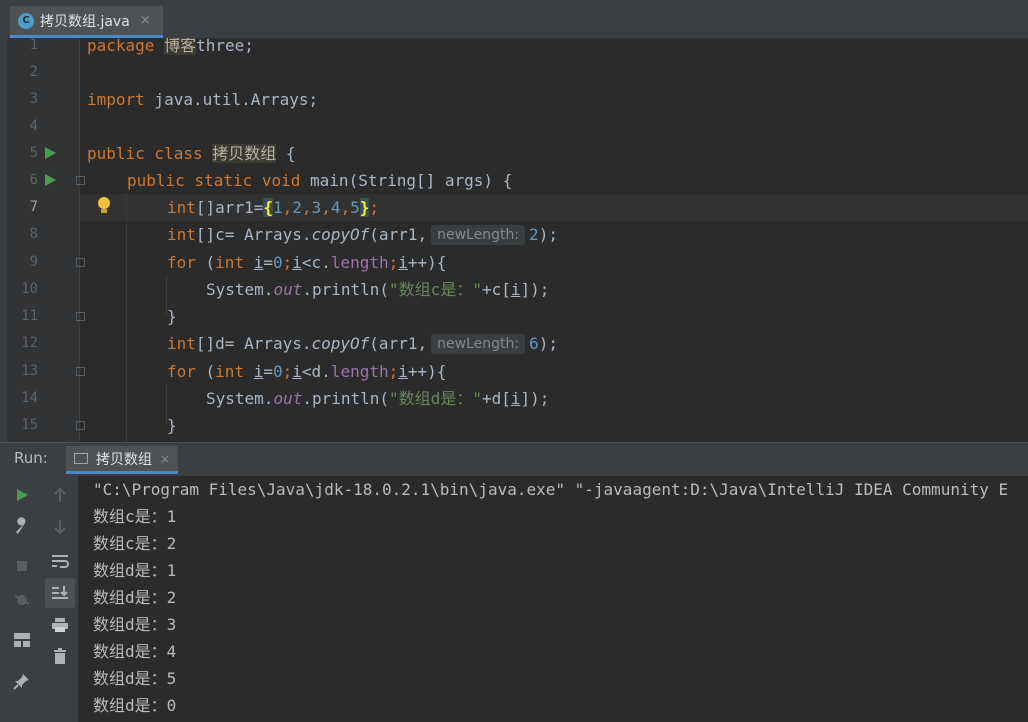 The image size is (1028, 722). I want to click on code-line-11: }, so click(172, 316).